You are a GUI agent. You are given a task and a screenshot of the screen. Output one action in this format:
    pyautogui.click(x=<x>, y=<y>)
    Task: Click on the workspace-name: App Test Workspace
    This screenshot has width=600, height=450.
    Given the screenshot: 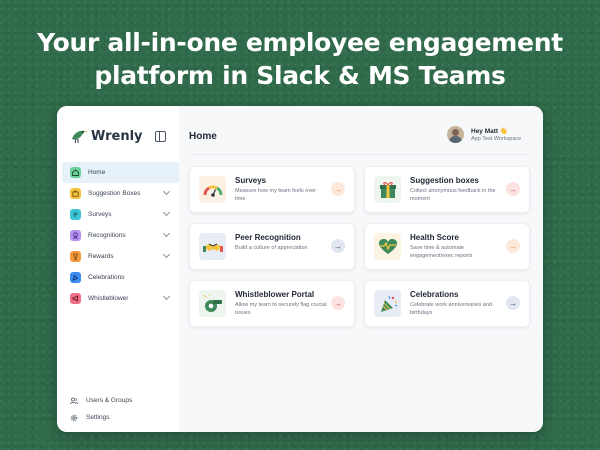 What is the action you would take?
    pyautogui.click(x=496, y=139)
    